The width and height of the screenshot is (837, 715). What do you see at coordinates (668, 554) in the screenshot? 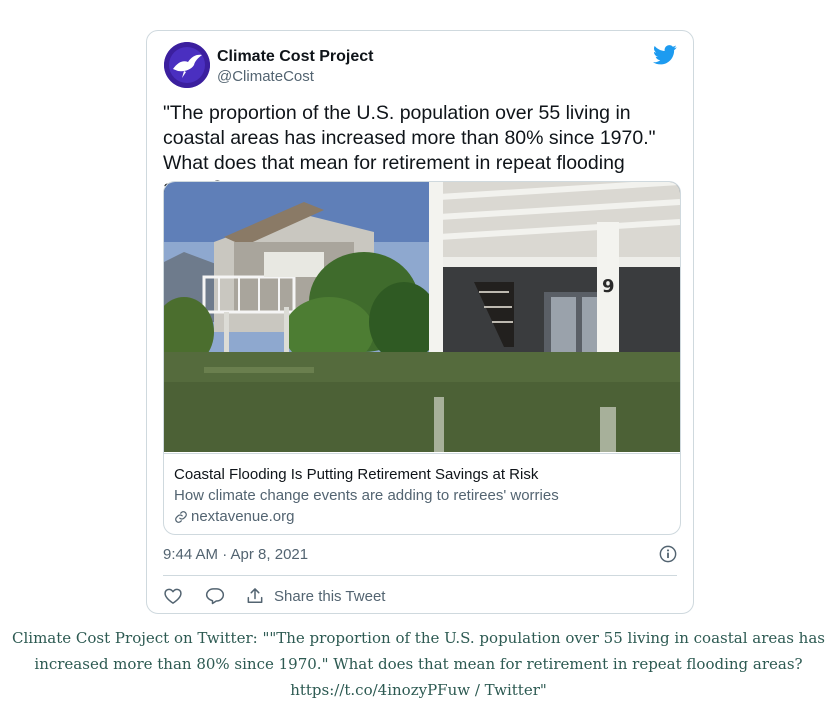
I see `info-icon` at bounding box center [668, 554].